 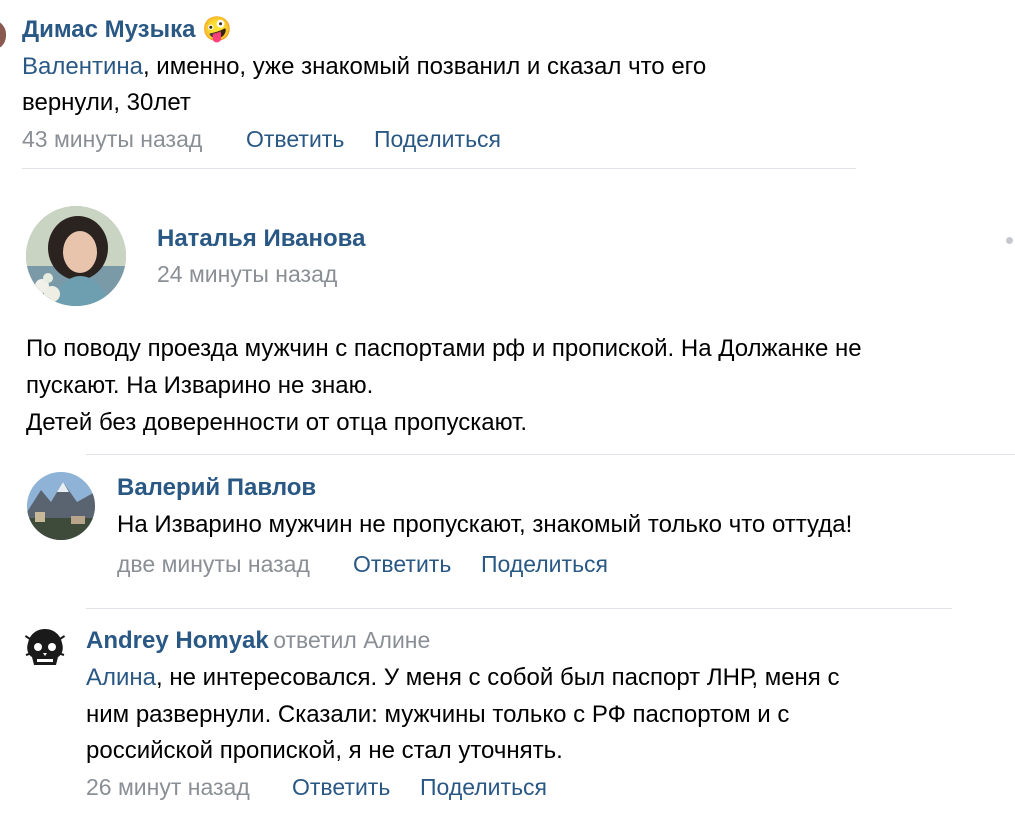 What do you see at coordinates (106, 102) in the screenshot?
I see `comment-text-line: вернули, 30лет` at bounding box center [106, 102].